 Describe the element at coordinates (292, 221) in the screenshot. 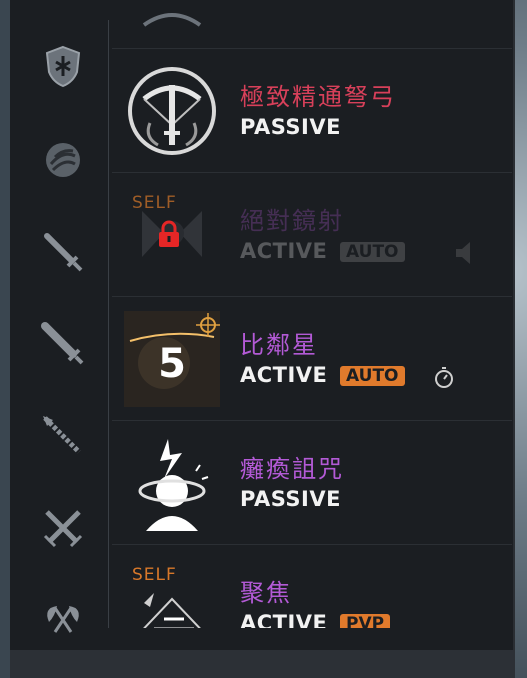

I see `skill-name: 絕對鏡射` at that location.